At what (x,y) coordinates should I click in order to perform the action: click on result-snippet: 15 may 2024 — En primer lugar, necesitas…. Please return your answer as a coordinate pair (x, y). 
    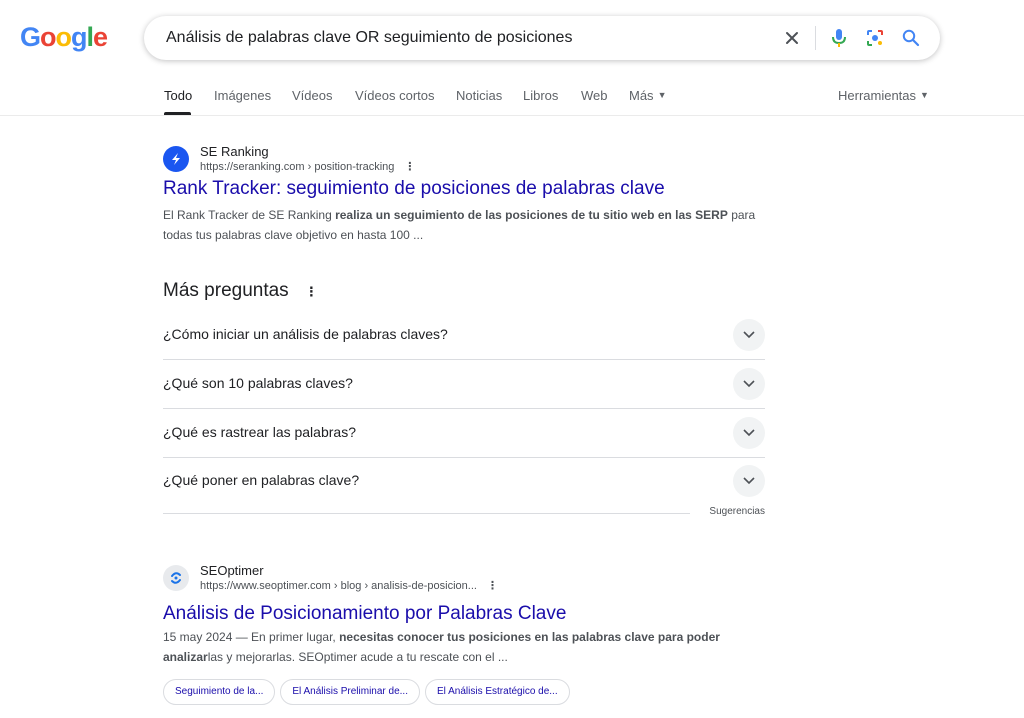
    Looking at the image, I should click on (465, 647).